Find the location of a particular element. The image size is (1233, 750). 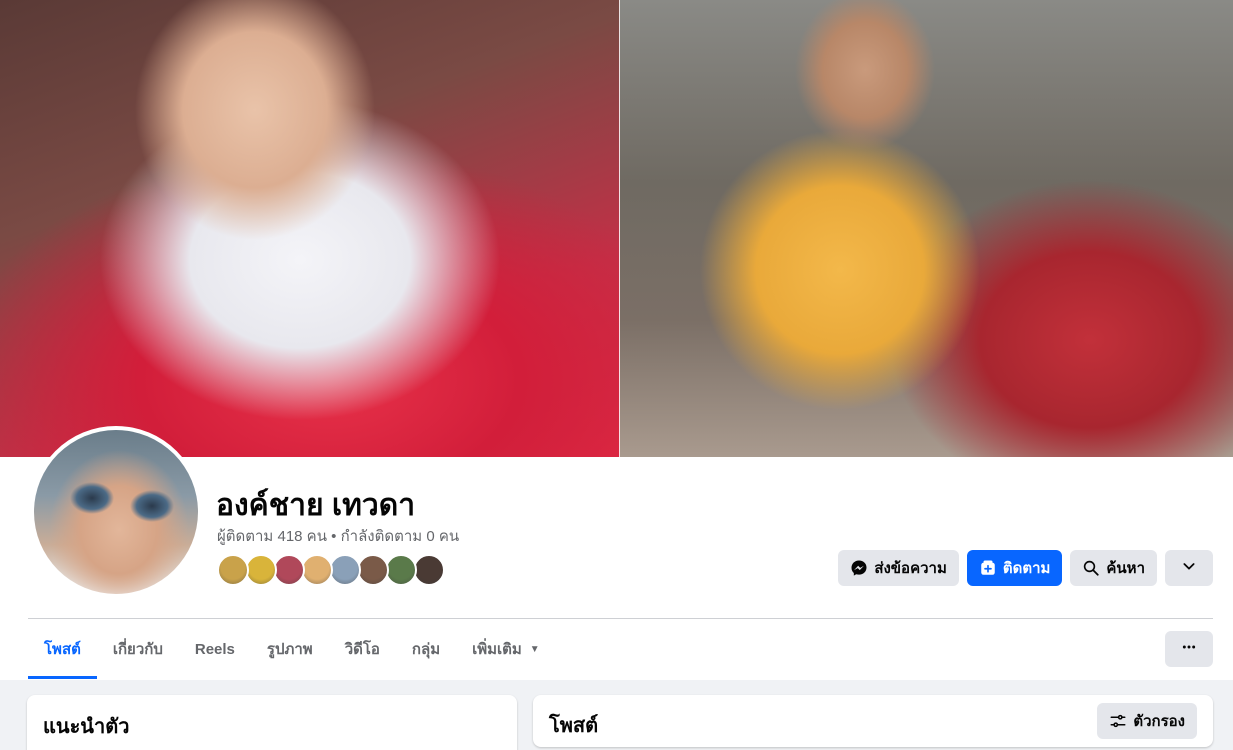

tab-about-label: เกี่ยวกับ is located at coordinates (137, 649).